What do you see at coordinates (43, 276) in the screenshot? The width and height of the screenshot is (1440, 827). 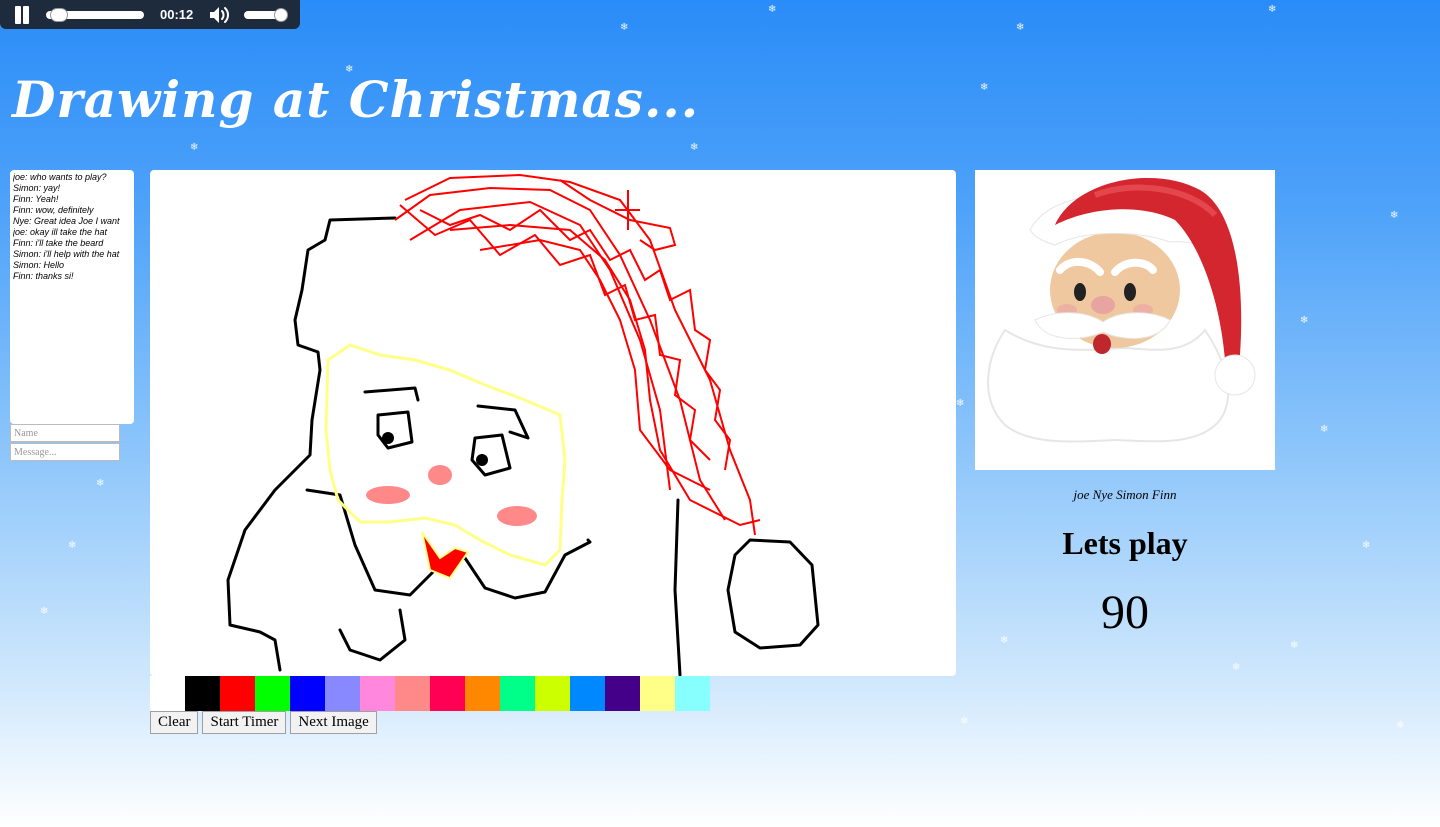 I see `chat-message: Finn: thanks si!` at bounding box center [43, 276].